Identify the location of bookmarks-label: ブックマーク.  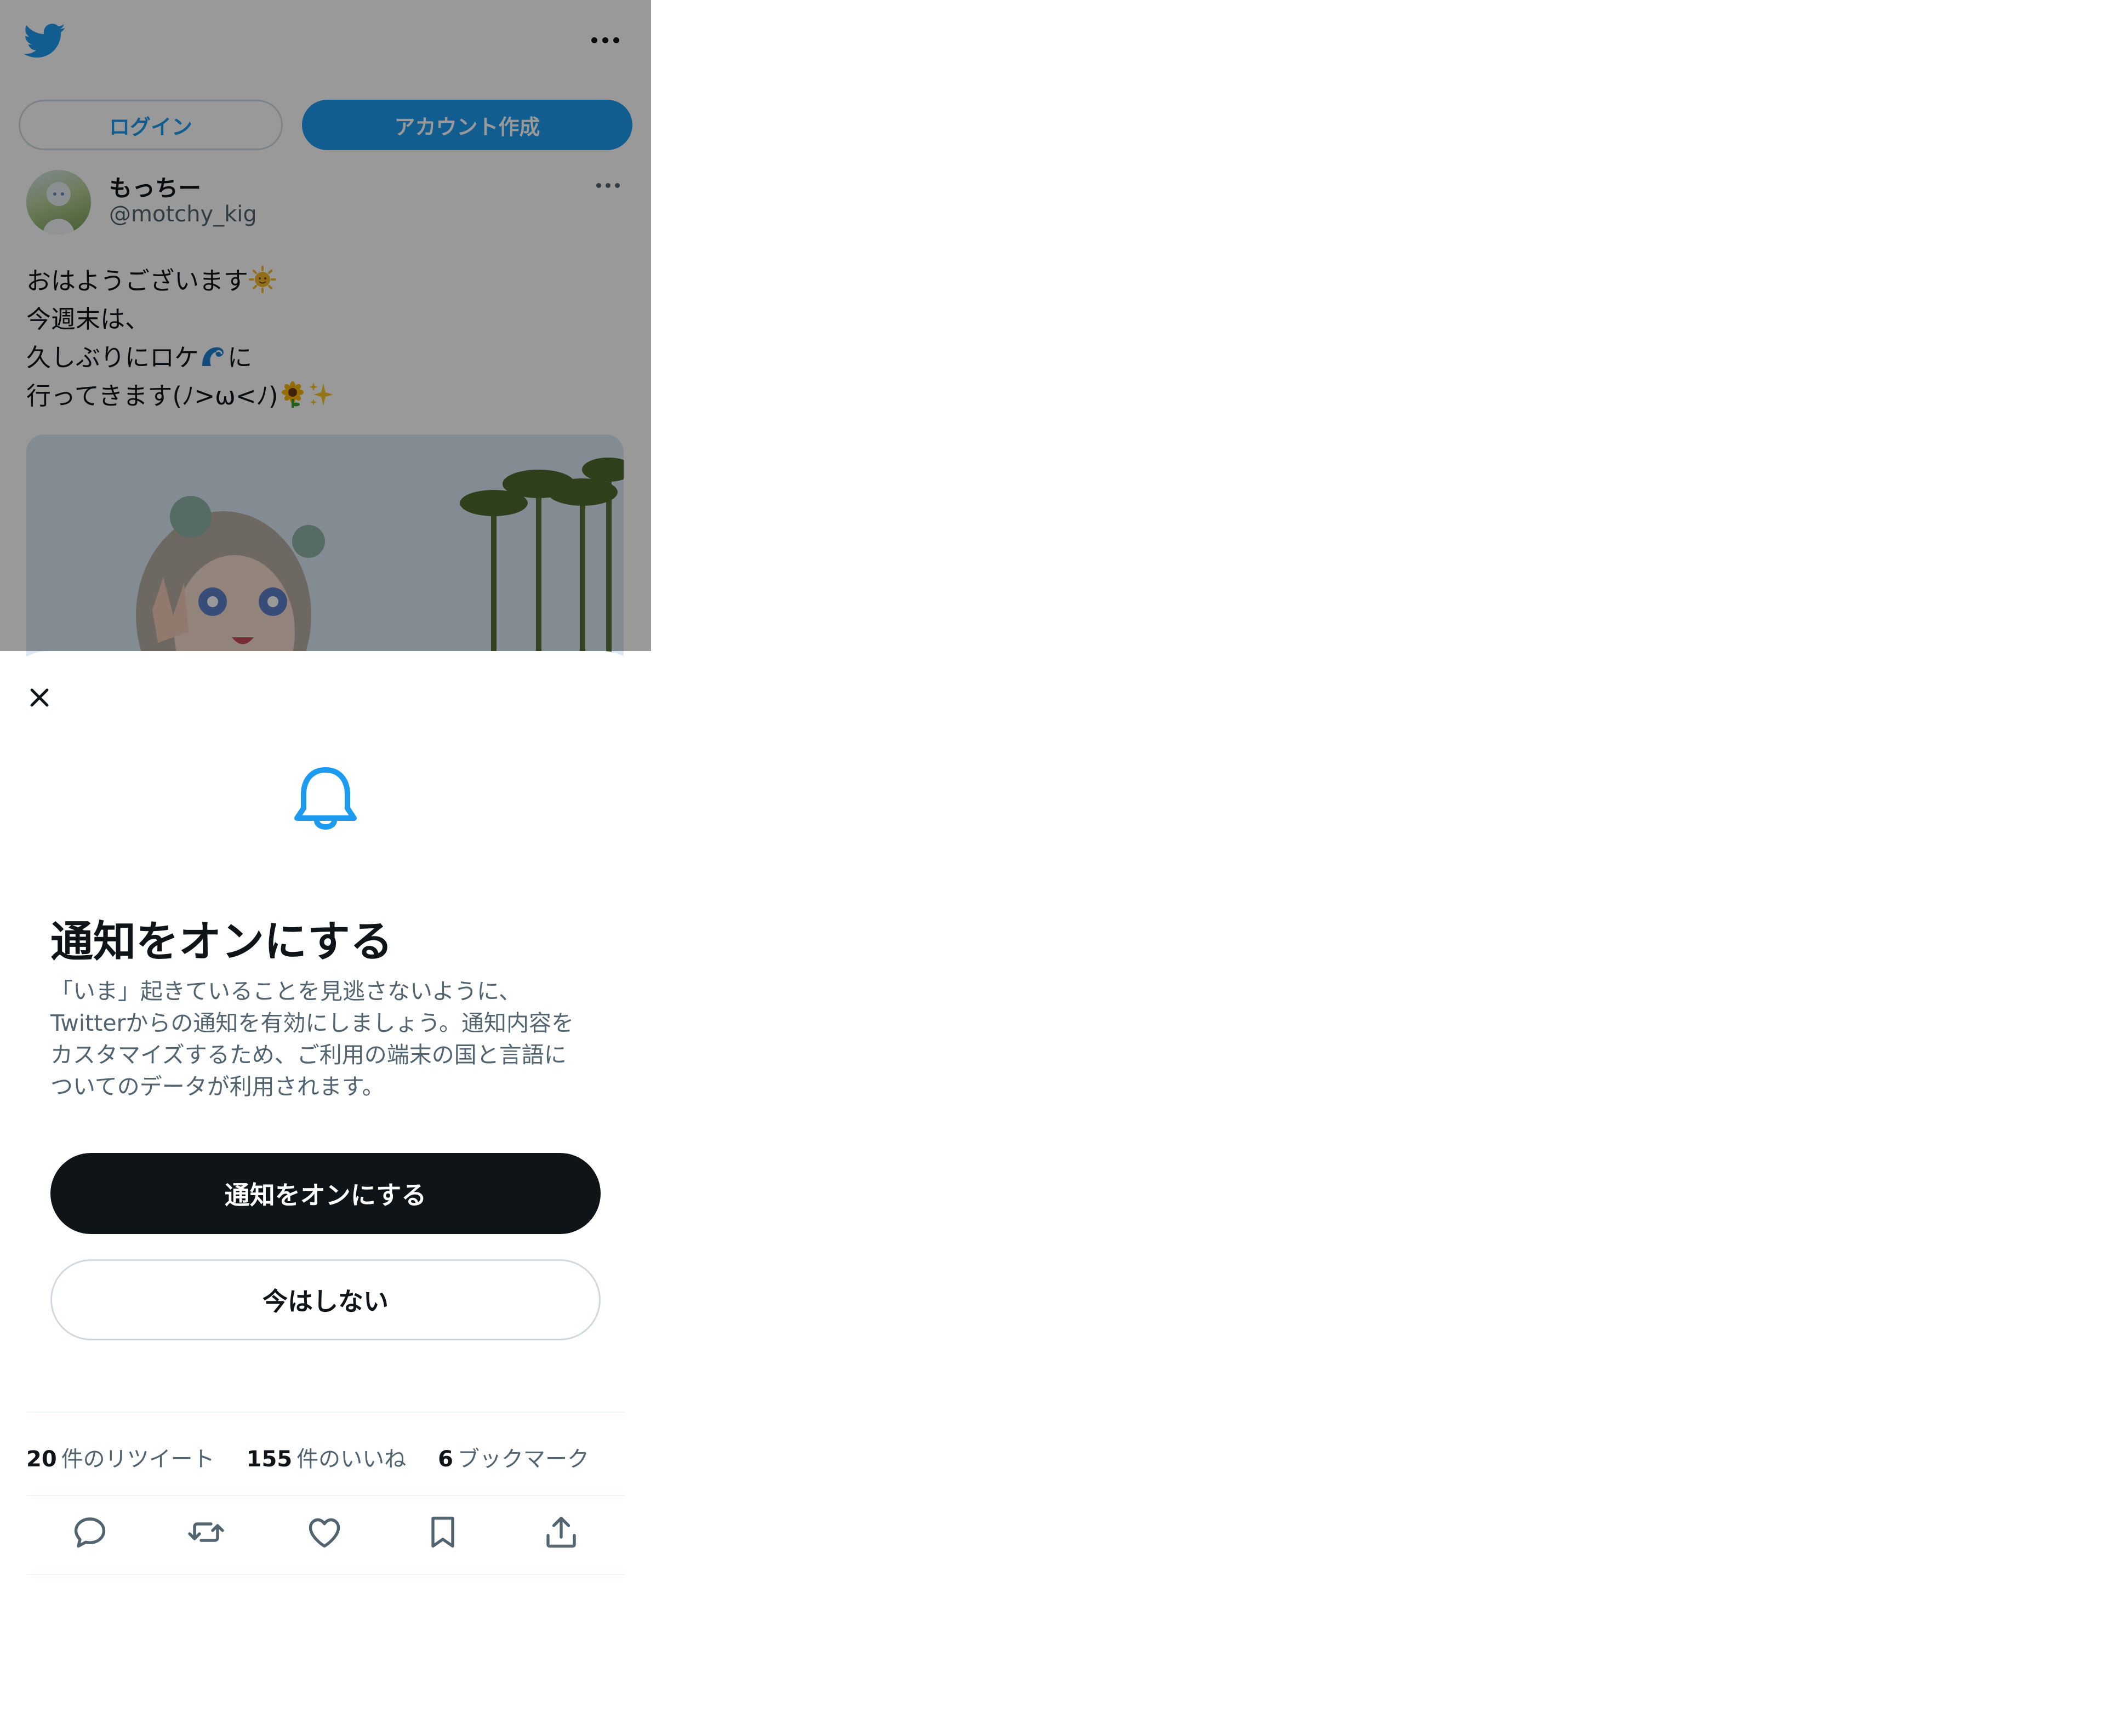
(524, 1460).